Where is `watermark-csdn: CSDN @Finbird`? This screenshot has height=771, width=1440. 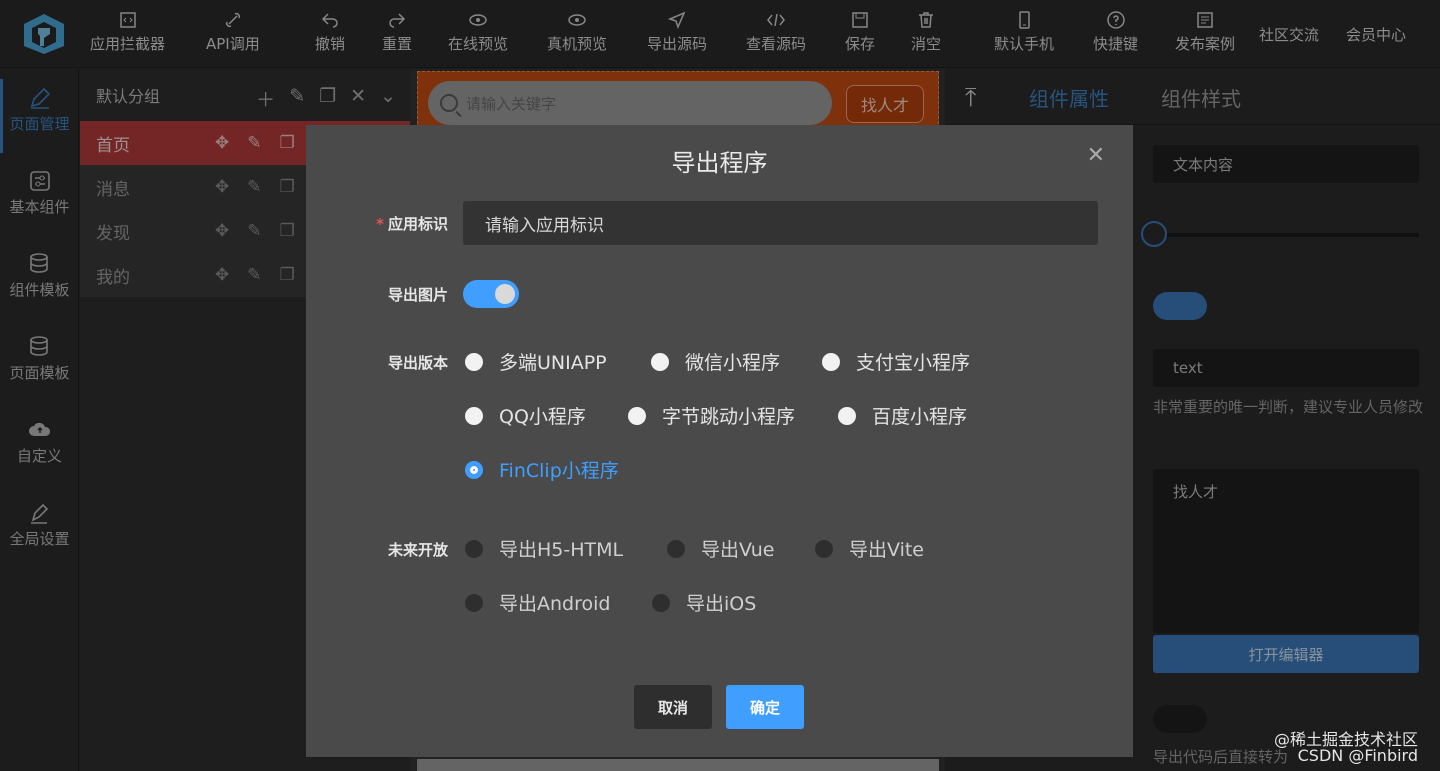 watermark-csdn: CSDN @Finbird is located at coordinates (1357, 755).